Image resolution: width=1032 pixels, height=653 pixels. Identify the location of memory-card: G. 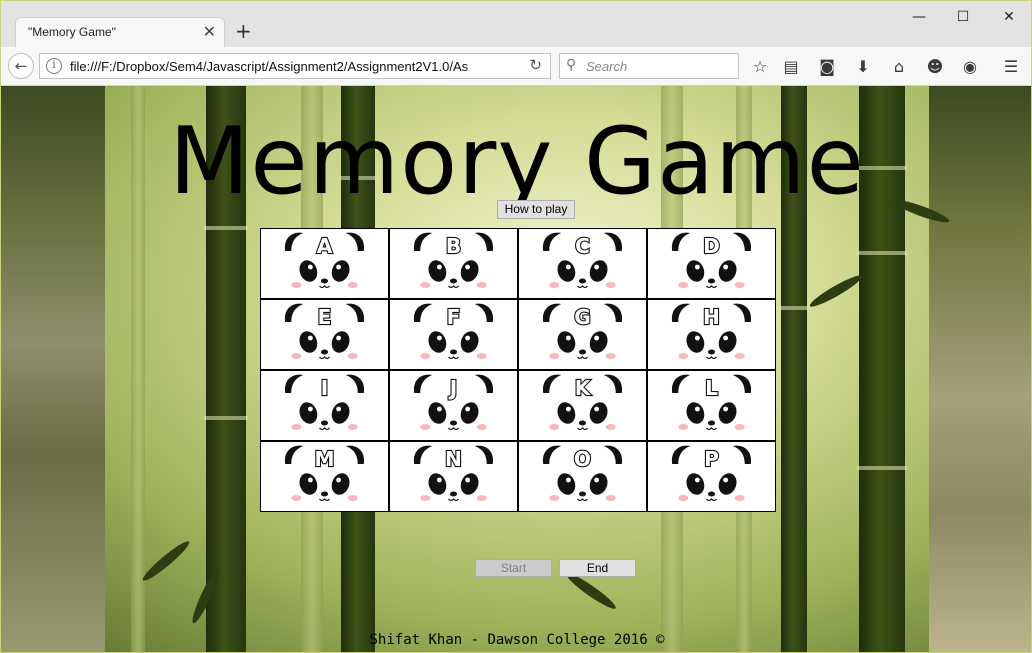
(582, 334).